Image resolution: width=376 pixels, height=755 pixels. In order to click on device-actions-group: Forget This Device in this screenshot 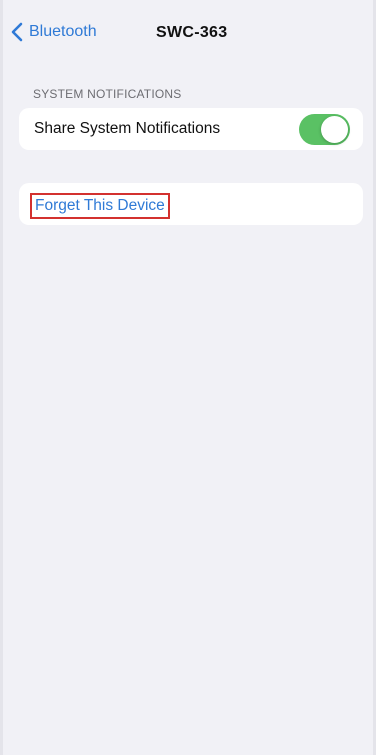, I will do `click(191, 204)`.